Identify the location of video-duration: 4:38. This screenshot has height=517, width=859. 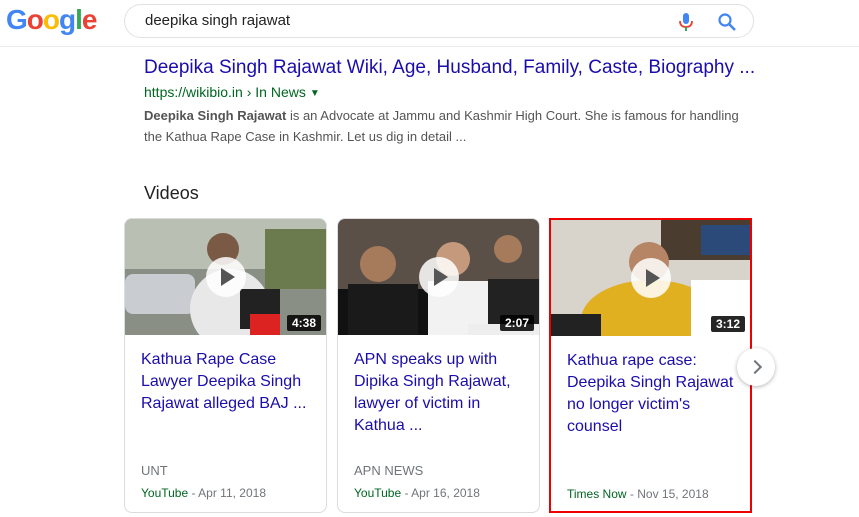
(303, 323).